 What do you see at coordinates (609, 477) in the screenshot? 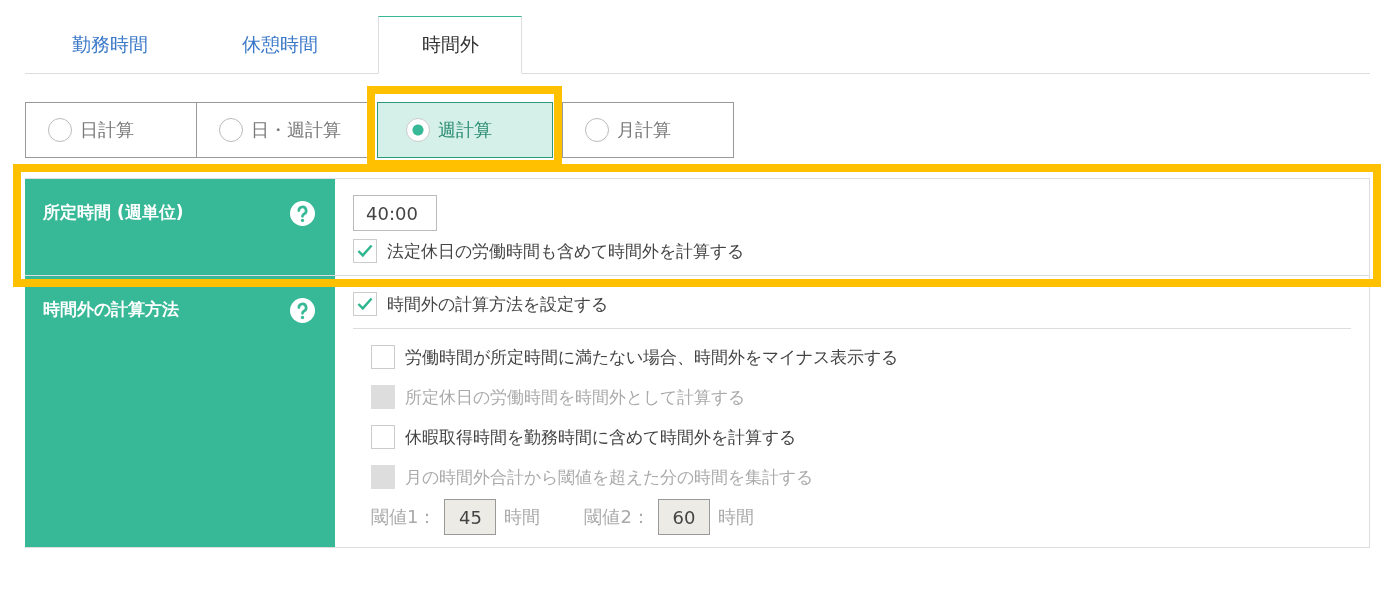
I see `checkbox-label: 月の時間外合計から閾値を超えた分の時間を集計する` at bounding box center [609, 477].